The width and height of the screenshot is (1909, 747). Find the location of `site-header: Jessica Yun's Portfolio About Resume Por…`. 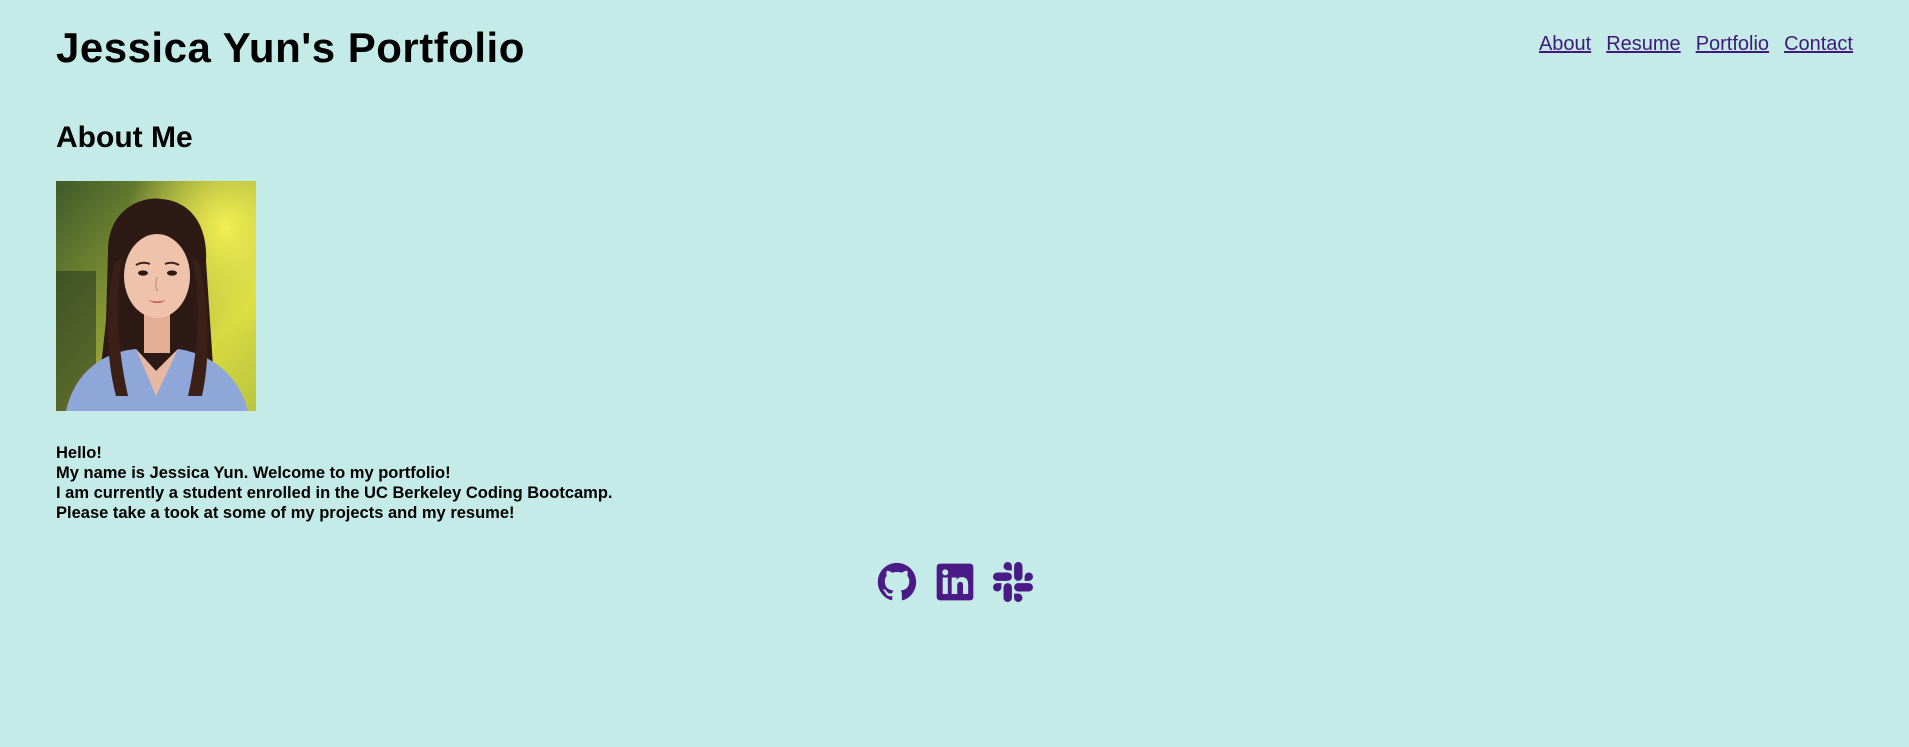

site-header: Jessica Yun's Portfolio About Resume Por… is located at coordinates (954, 48).